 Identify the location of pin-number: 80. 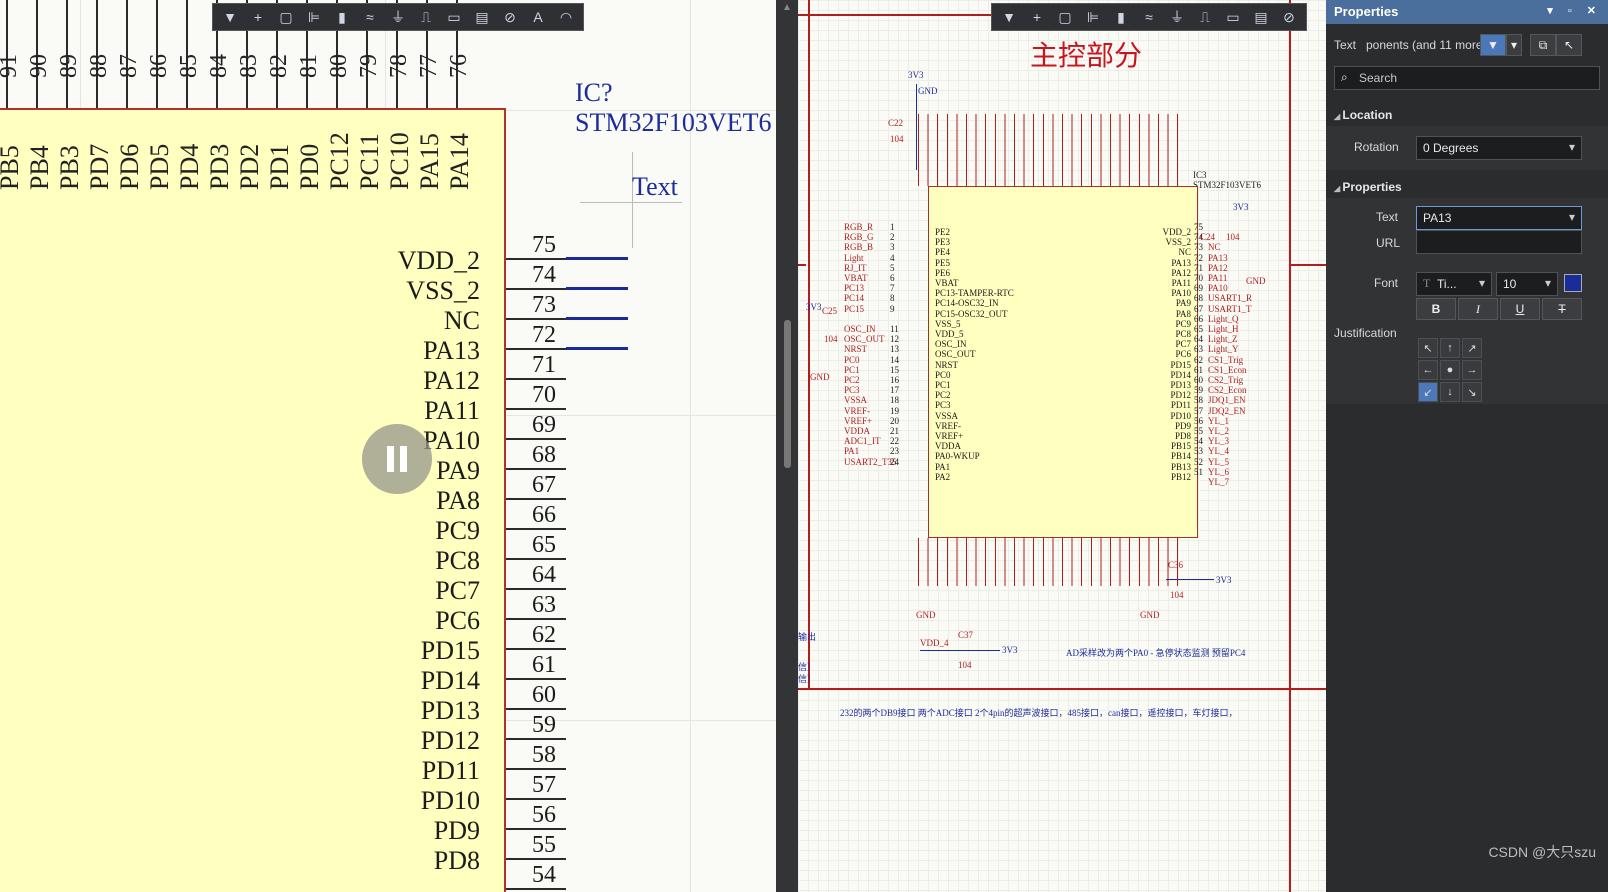
(339, 66).